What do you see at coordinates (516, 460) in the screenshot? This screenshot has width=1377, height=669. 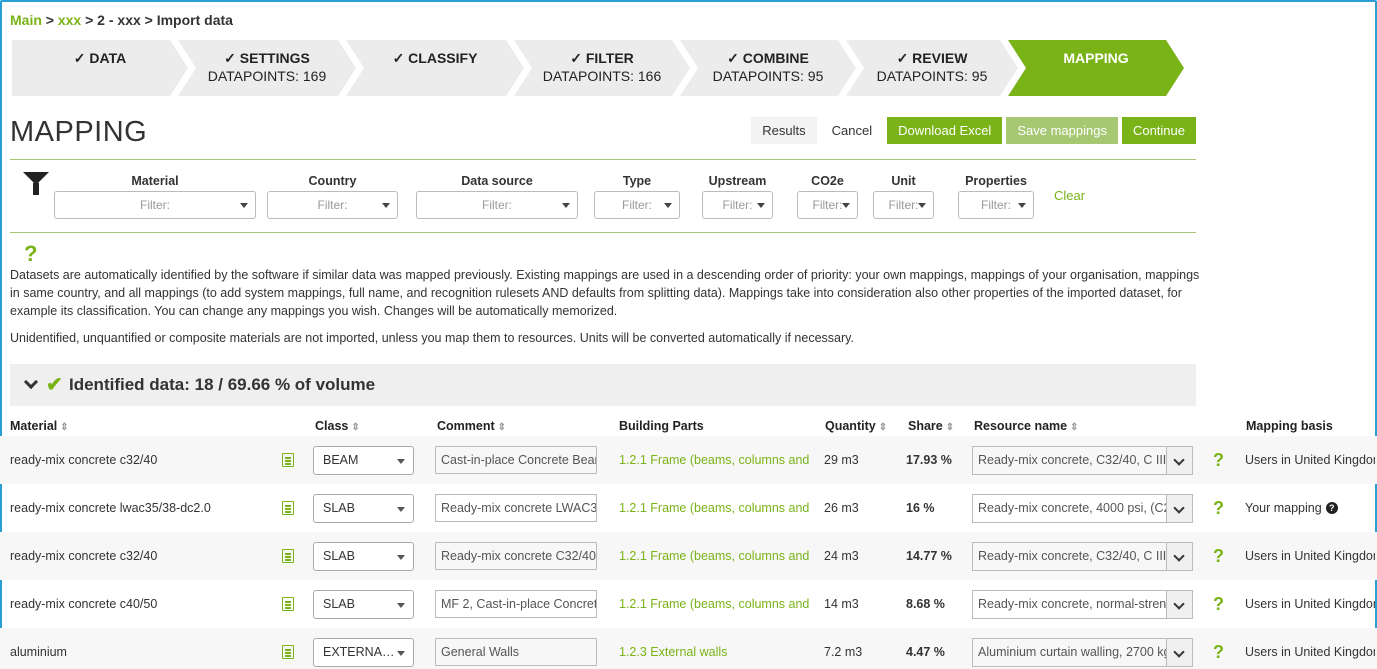 I see `comment-input: Cast-in-place Concrete Beam` at bounding box center [516, 460].